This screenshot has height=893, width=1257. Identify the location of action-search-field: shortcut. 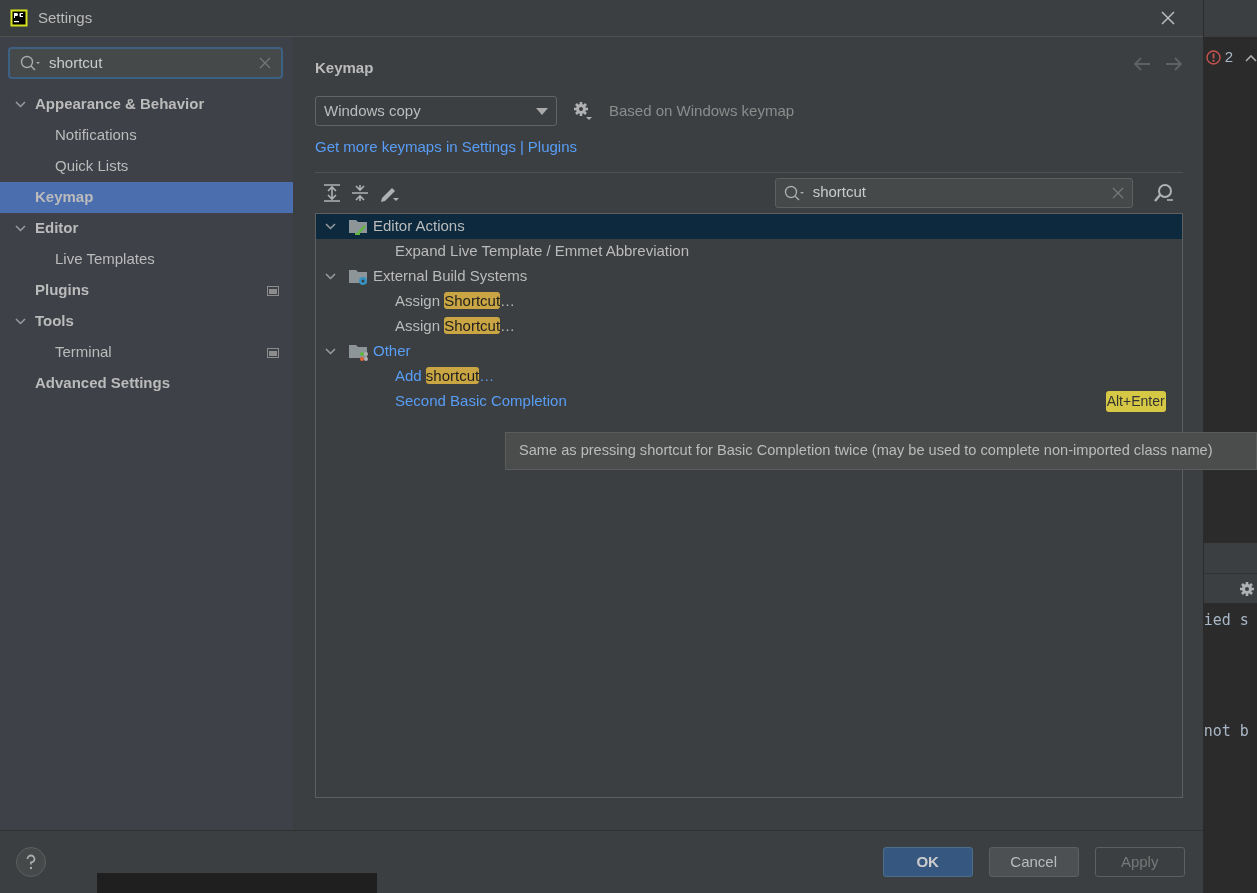
(953, 192).